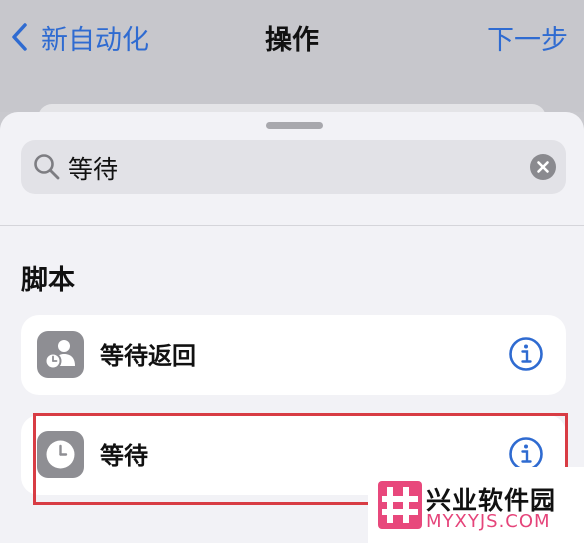  Describe the element at coordinates (292, 225) in the screenshot. I see `divider` at that location.